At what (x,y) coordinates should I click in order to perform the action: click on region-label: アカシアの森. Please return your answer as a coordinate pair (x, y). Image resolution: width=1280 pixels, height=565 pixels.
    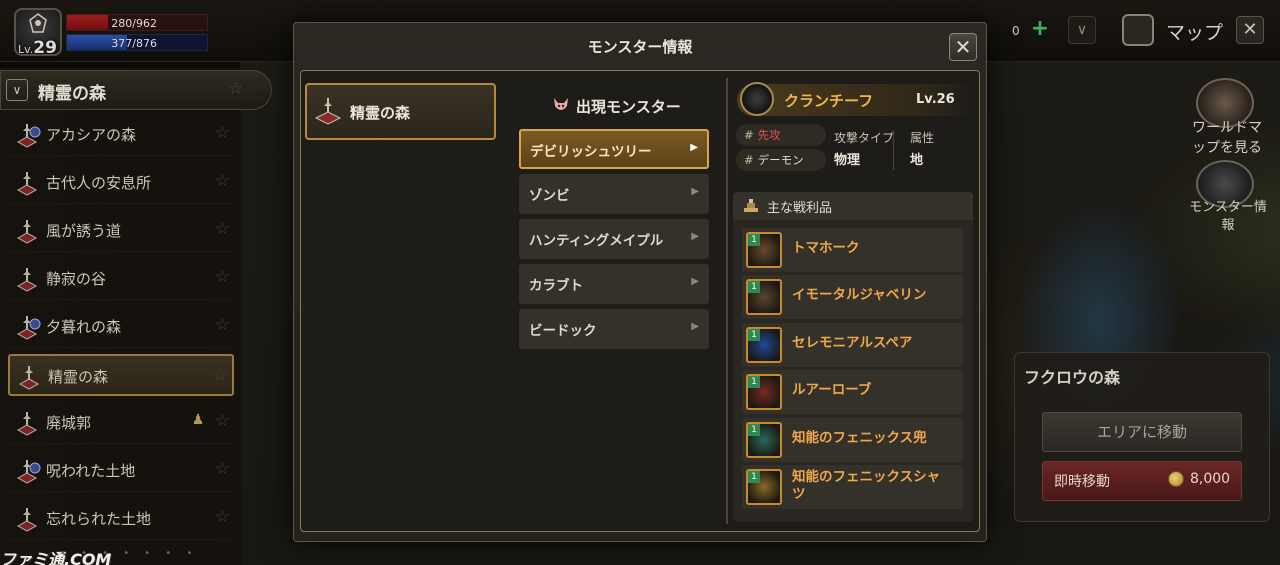
    Looking at the image, I should click on (91, 135).